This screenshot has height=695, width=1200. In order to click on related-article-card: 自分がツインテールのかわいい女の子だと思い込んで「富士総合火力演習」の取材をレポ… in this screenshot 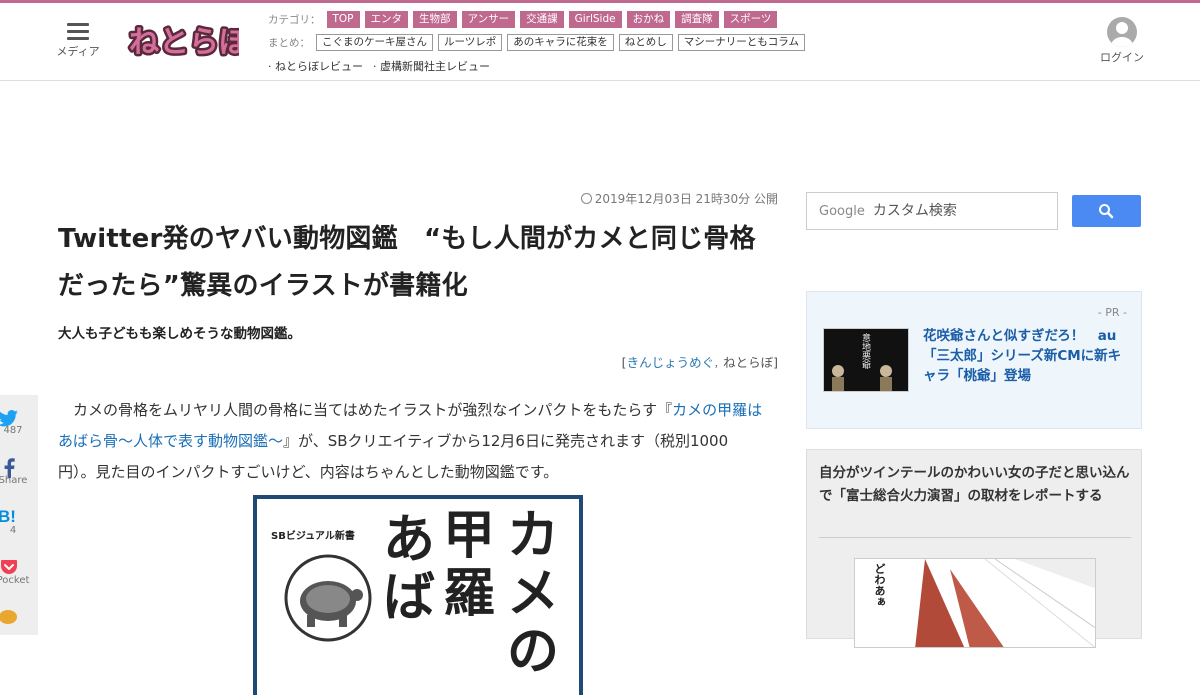, I will do `click(974, 548)`.